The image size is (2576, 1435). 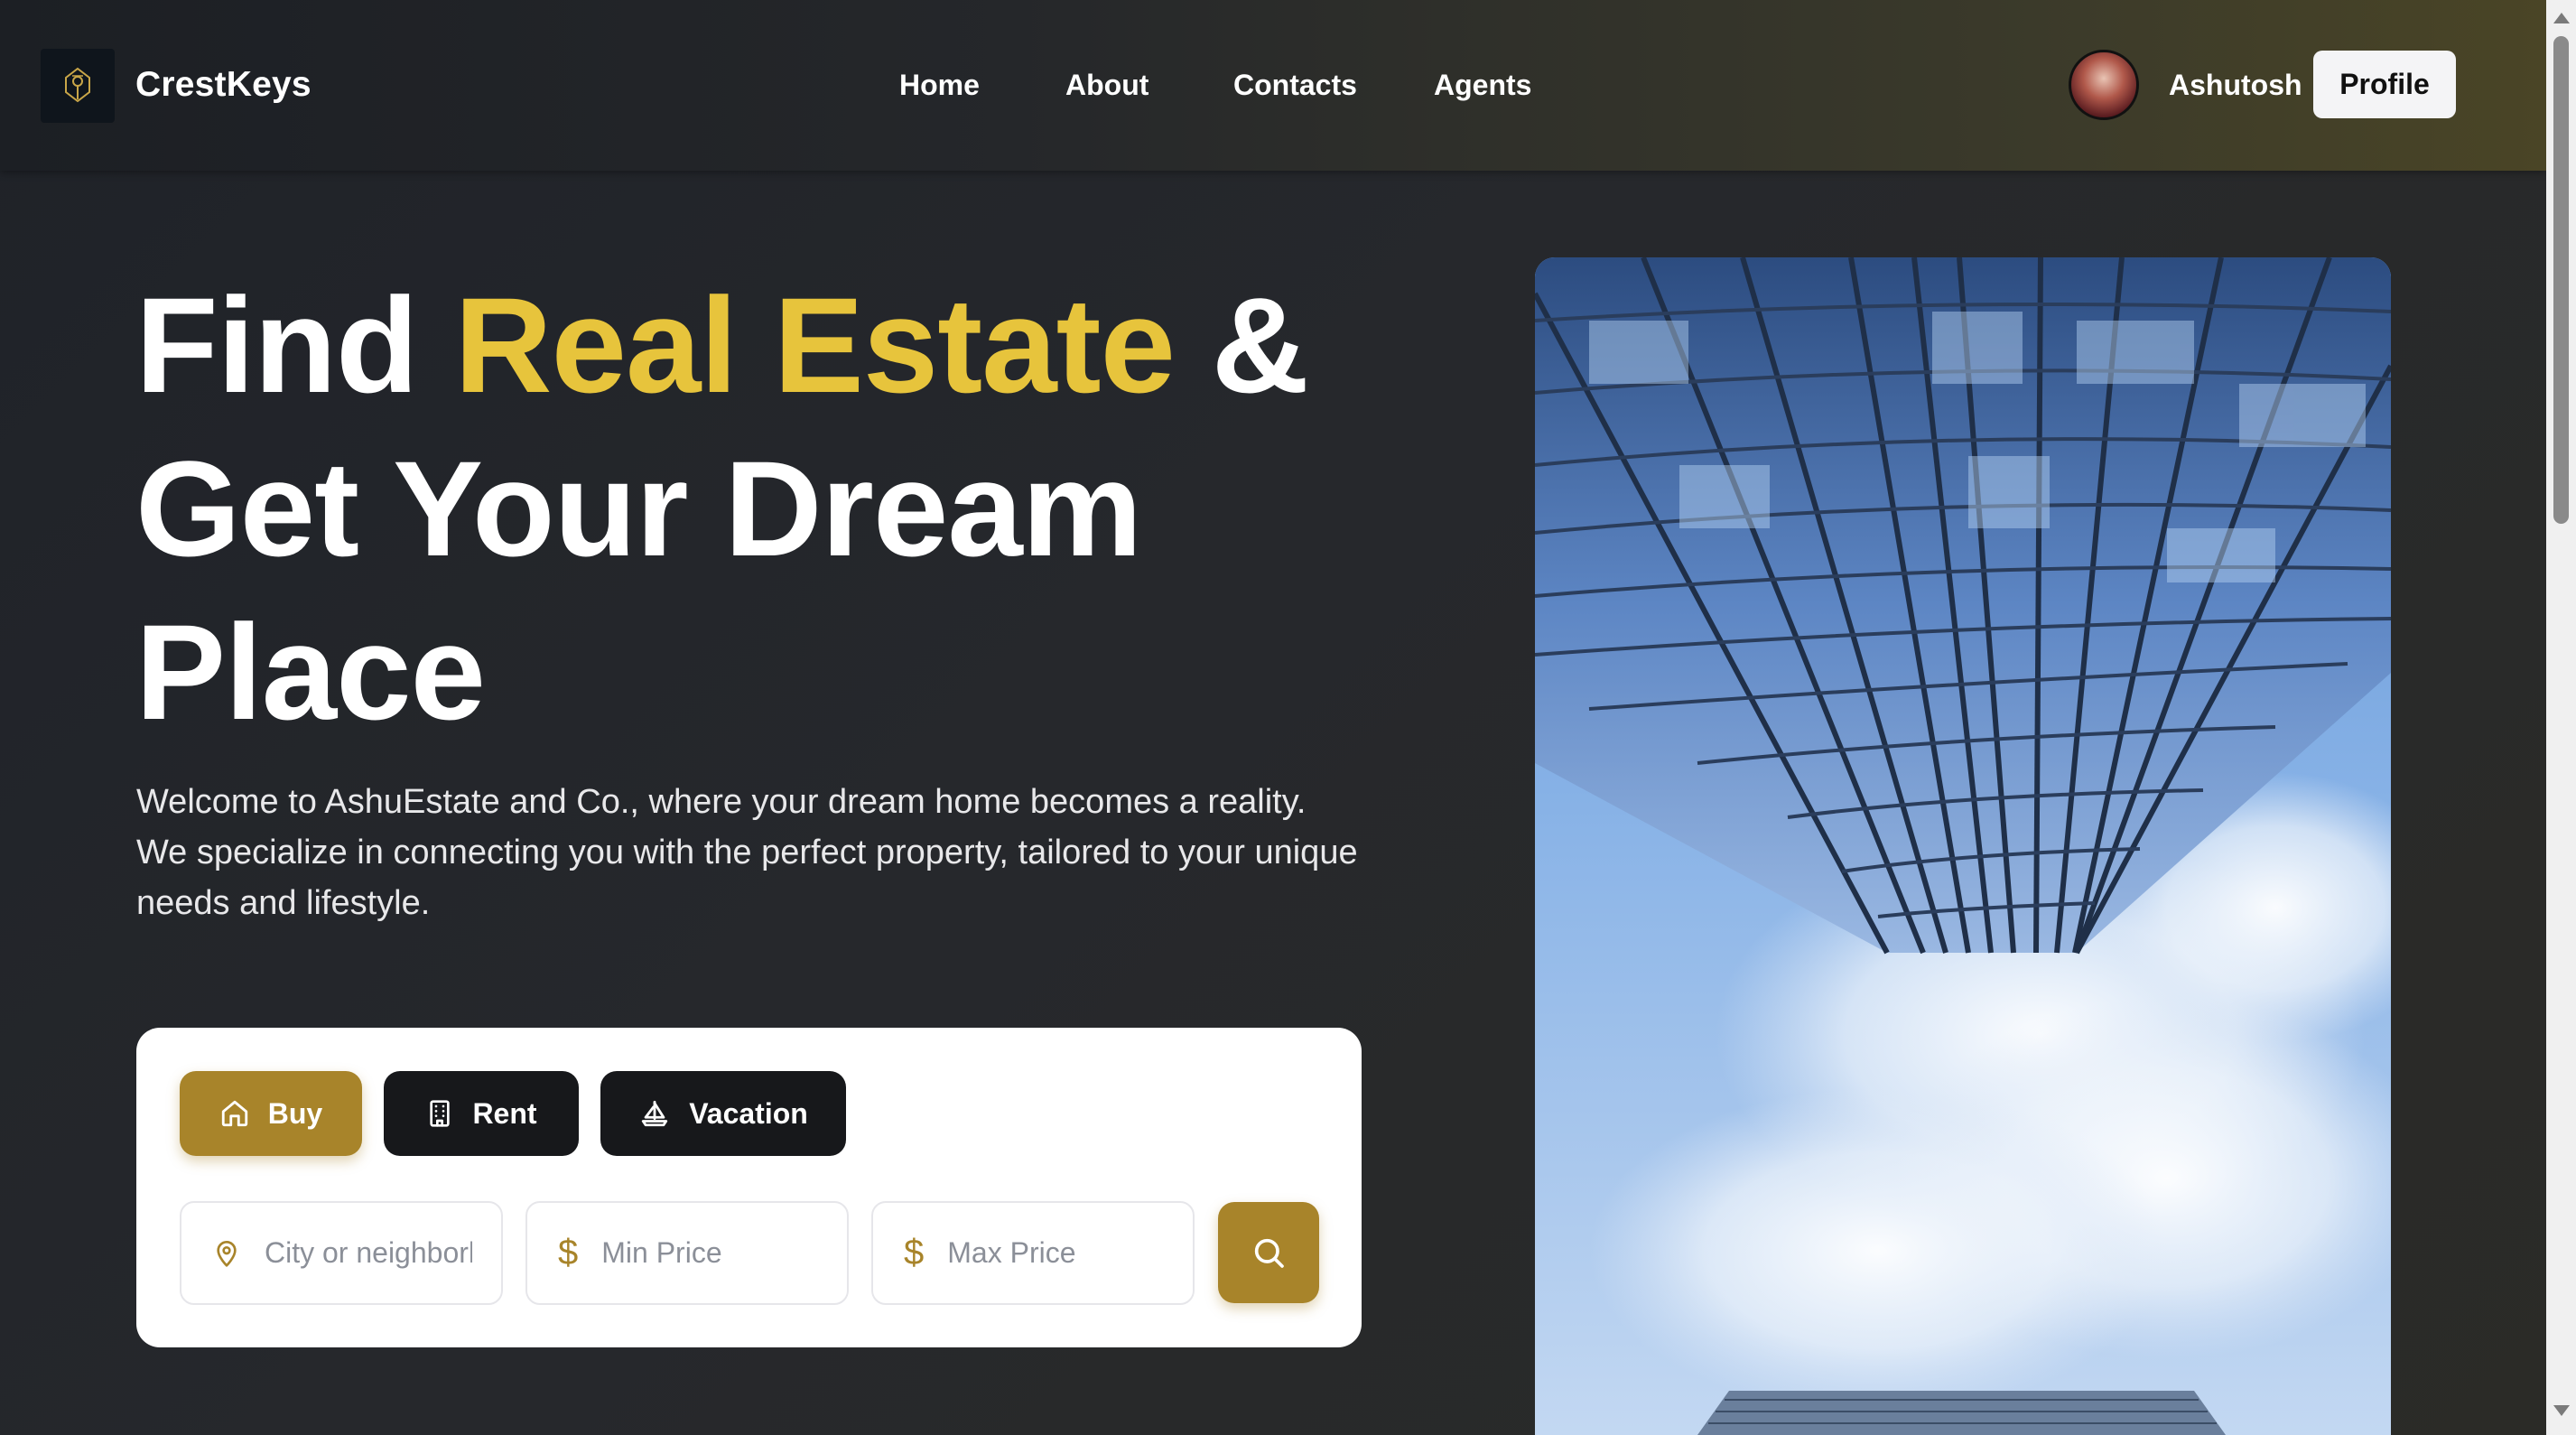 What do you see at coordinates (748, 1113) in the screenshot?
I see `tab-vacation-label: Vacation` at bounding box center [748, 1113].